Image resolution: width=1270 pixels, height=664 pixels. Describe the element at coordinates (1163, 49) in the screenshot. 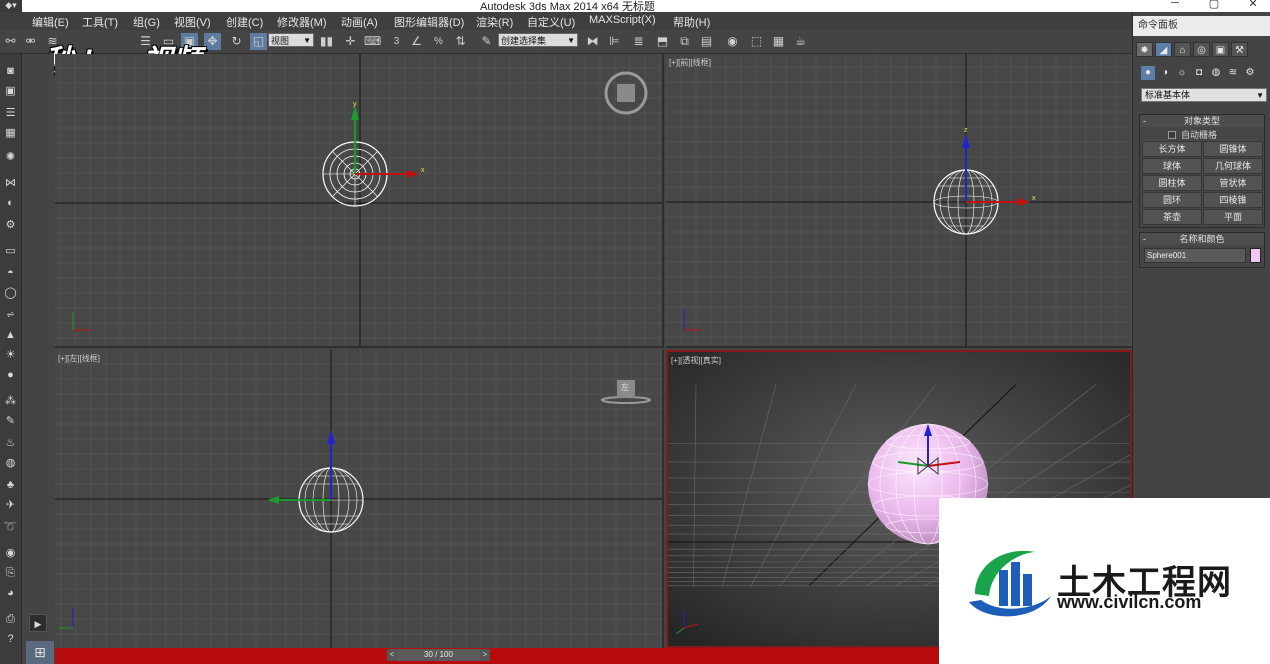

I see `modify-tab-icon: ◢` at that location.